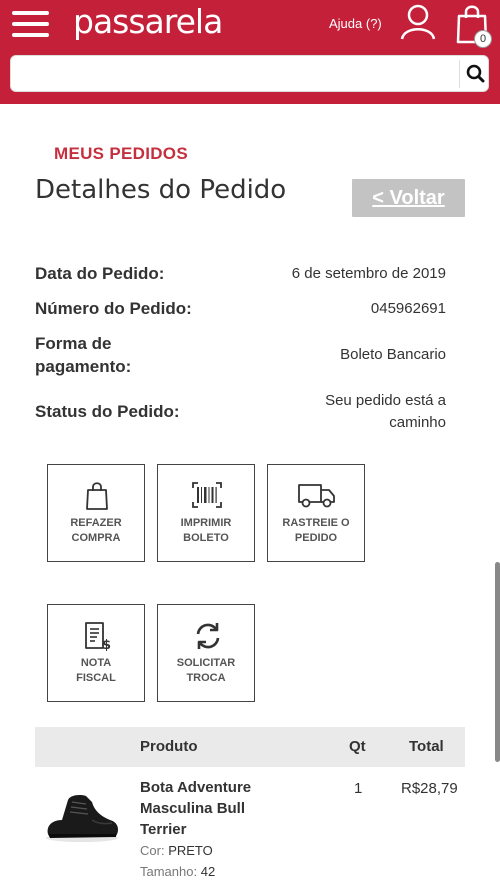 The height and width of the screenshot is (883, 500). I want to click on request-exchange-button: SOLICITAR TROCA, so click(206, 653).